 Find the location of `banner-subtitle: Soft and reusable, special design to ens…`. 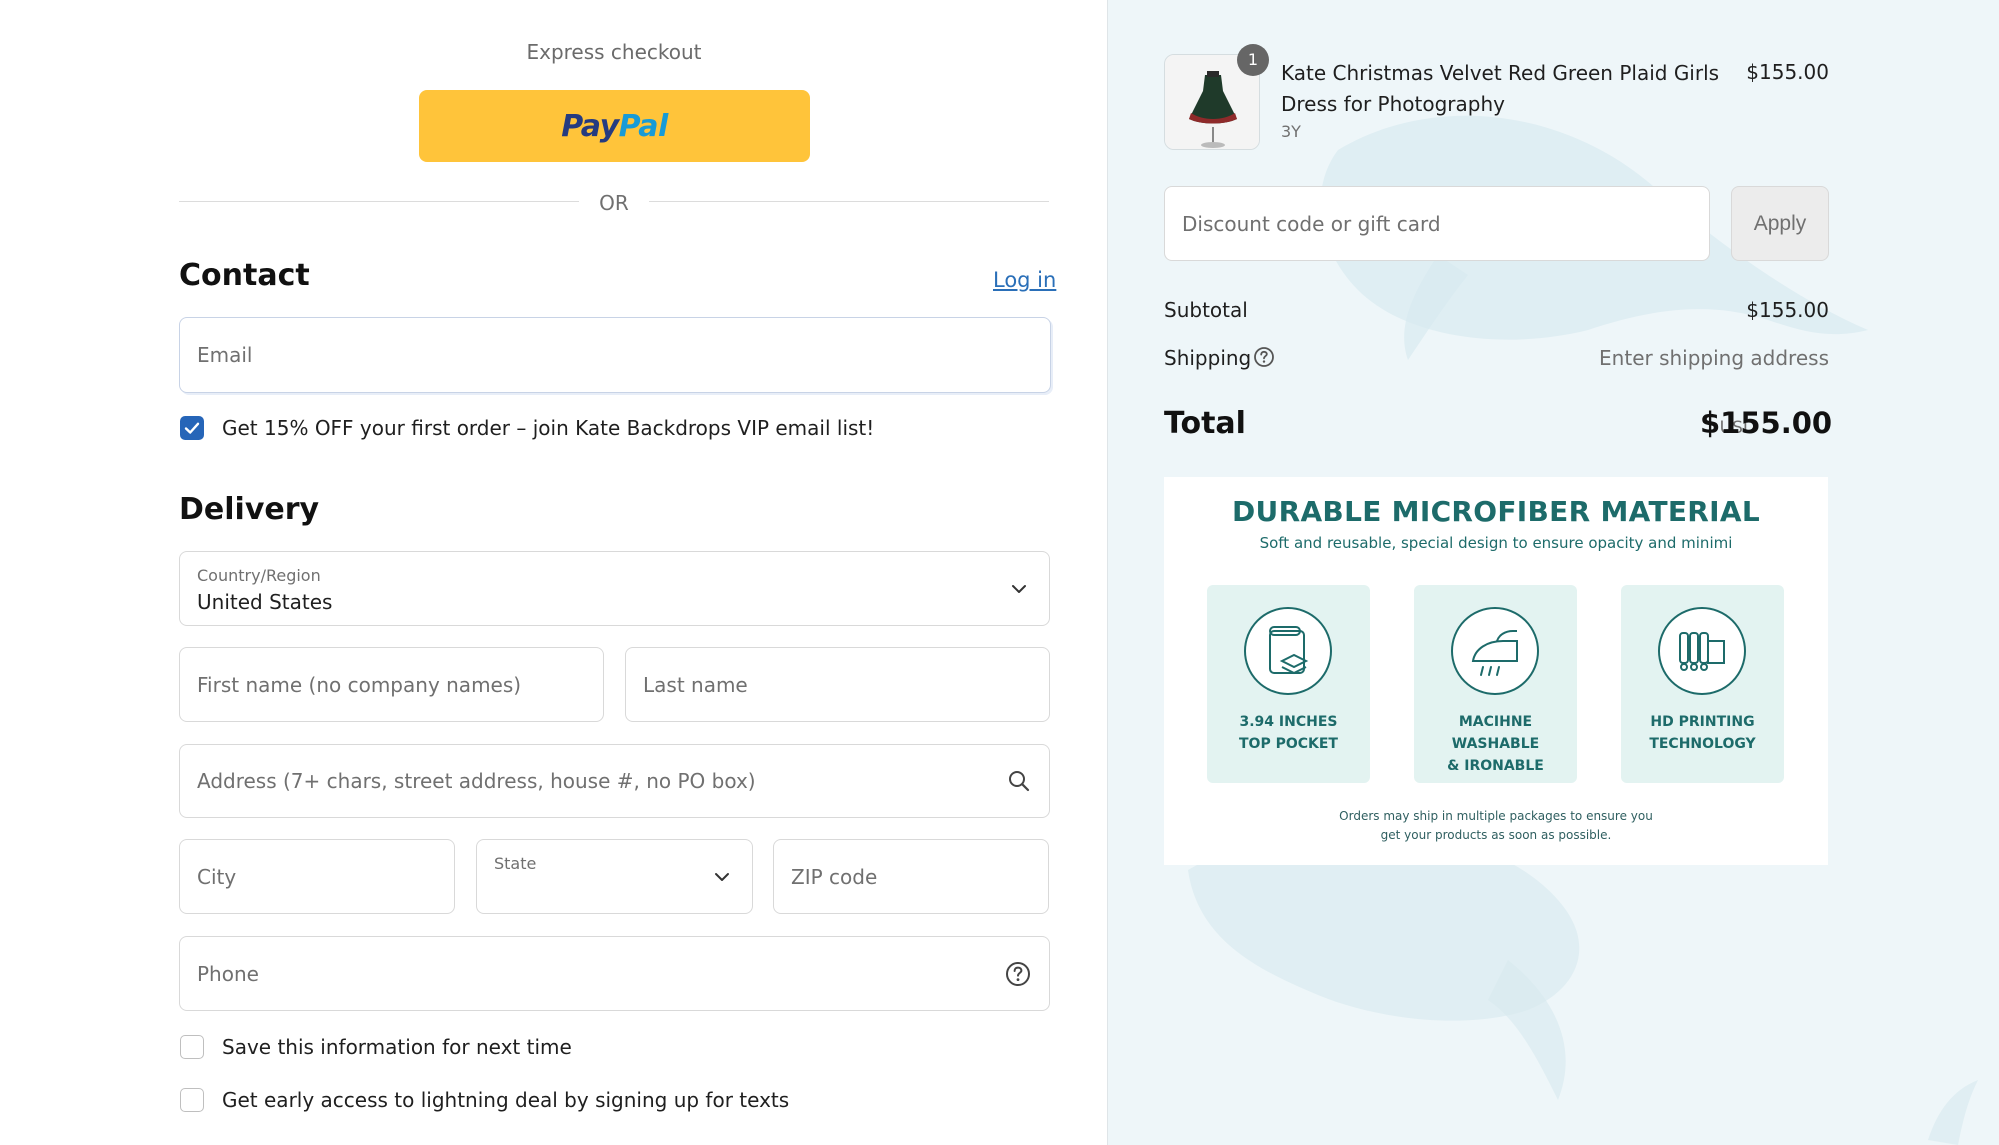

banner-subtitle: Soft and reusable, special design to ens… is located at coordinates (1496, 543).